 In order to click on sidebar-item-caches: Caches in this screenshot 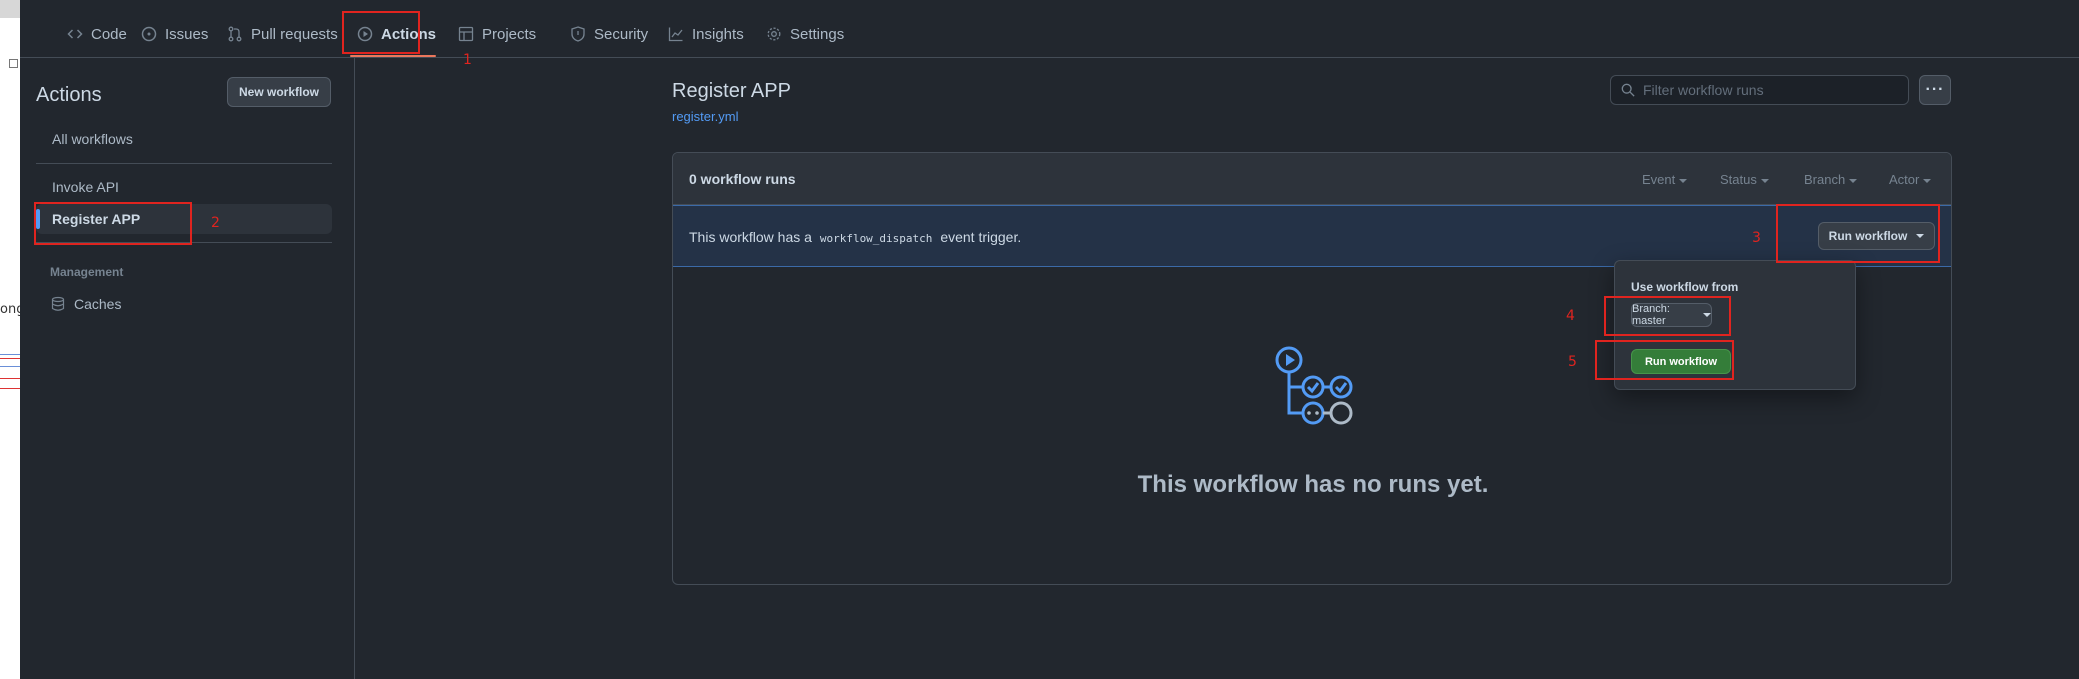, I will do `click(184, 304)`.